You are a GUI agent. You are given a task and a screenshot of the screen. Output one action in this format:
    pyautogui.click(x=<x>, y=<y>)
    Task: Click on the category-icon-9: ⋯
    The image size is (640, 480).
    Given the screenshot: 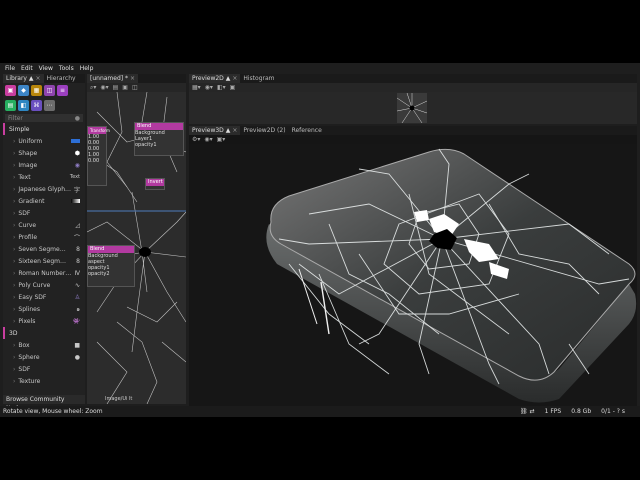 What is the action you would take?
    pyautogui.click(x=49, y=105)
    